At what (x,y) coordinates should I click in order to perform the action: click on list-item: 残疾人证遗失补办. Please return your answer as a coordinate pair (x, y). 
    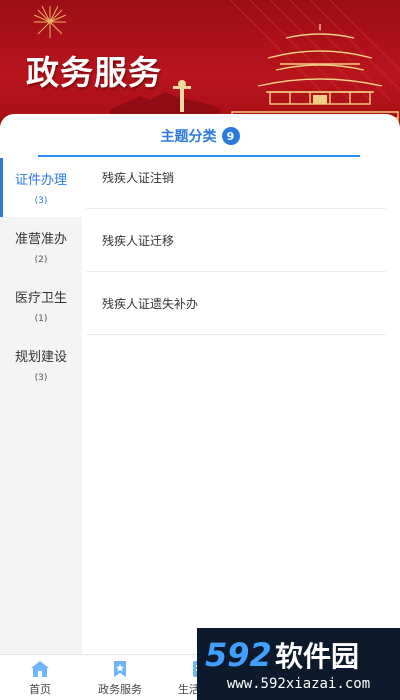
    Looking at the image, I should click on (236, 303).